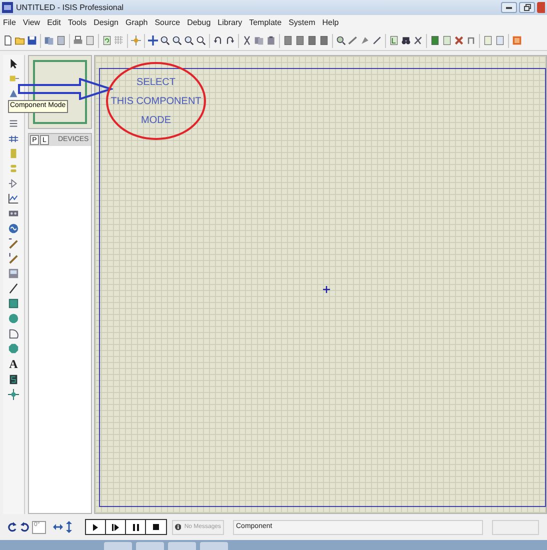 The image size is (547, 550). What do you see at coordinates (156, 101) in the screenshot?
I see `annotation-text: THIS COMPONENT` at bounding box center [156, 101].